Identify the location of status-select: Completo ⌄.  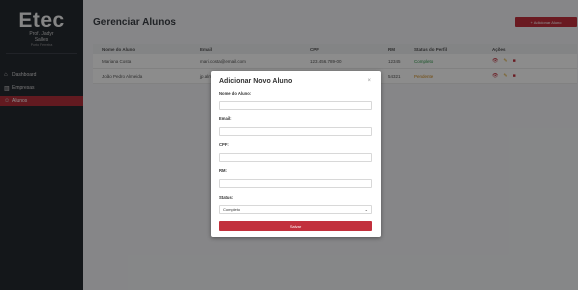
(295, 209).